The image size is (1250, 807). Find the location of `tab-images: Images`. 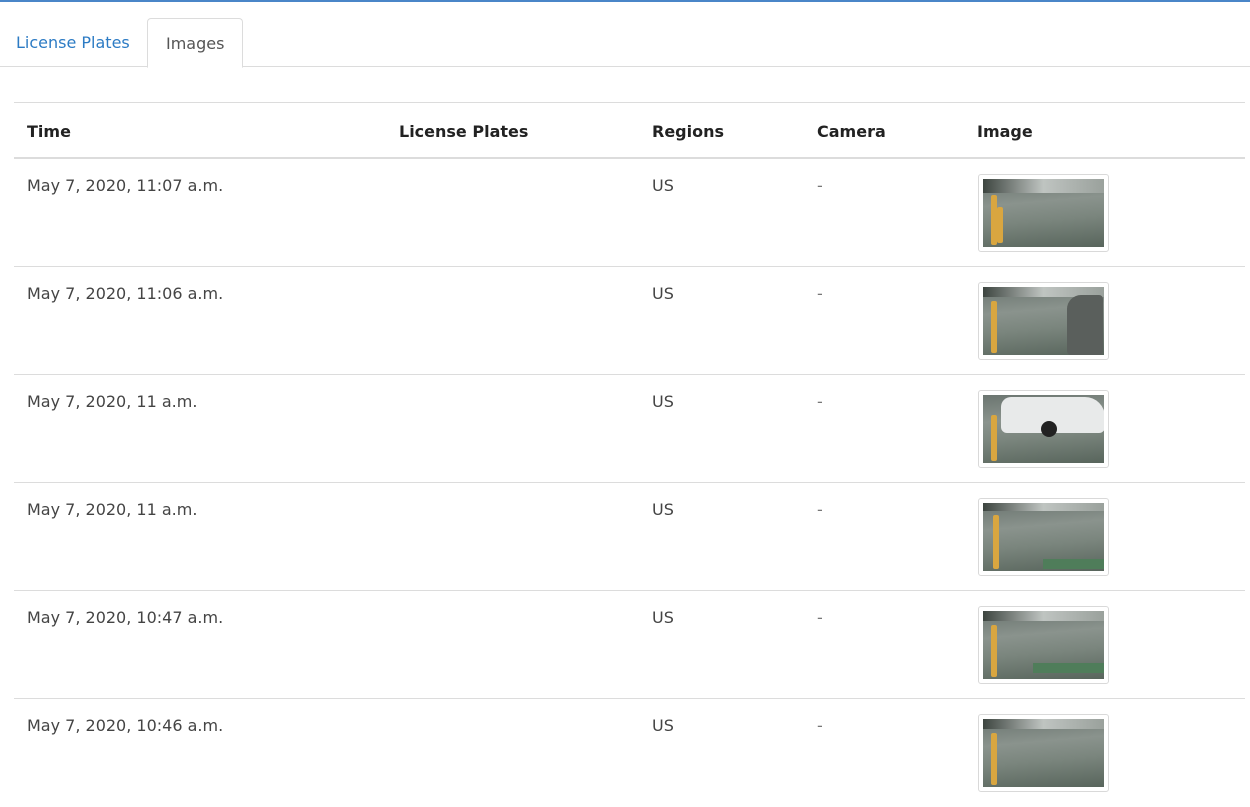

tab-images: Images is located at coordinates (195, 43).